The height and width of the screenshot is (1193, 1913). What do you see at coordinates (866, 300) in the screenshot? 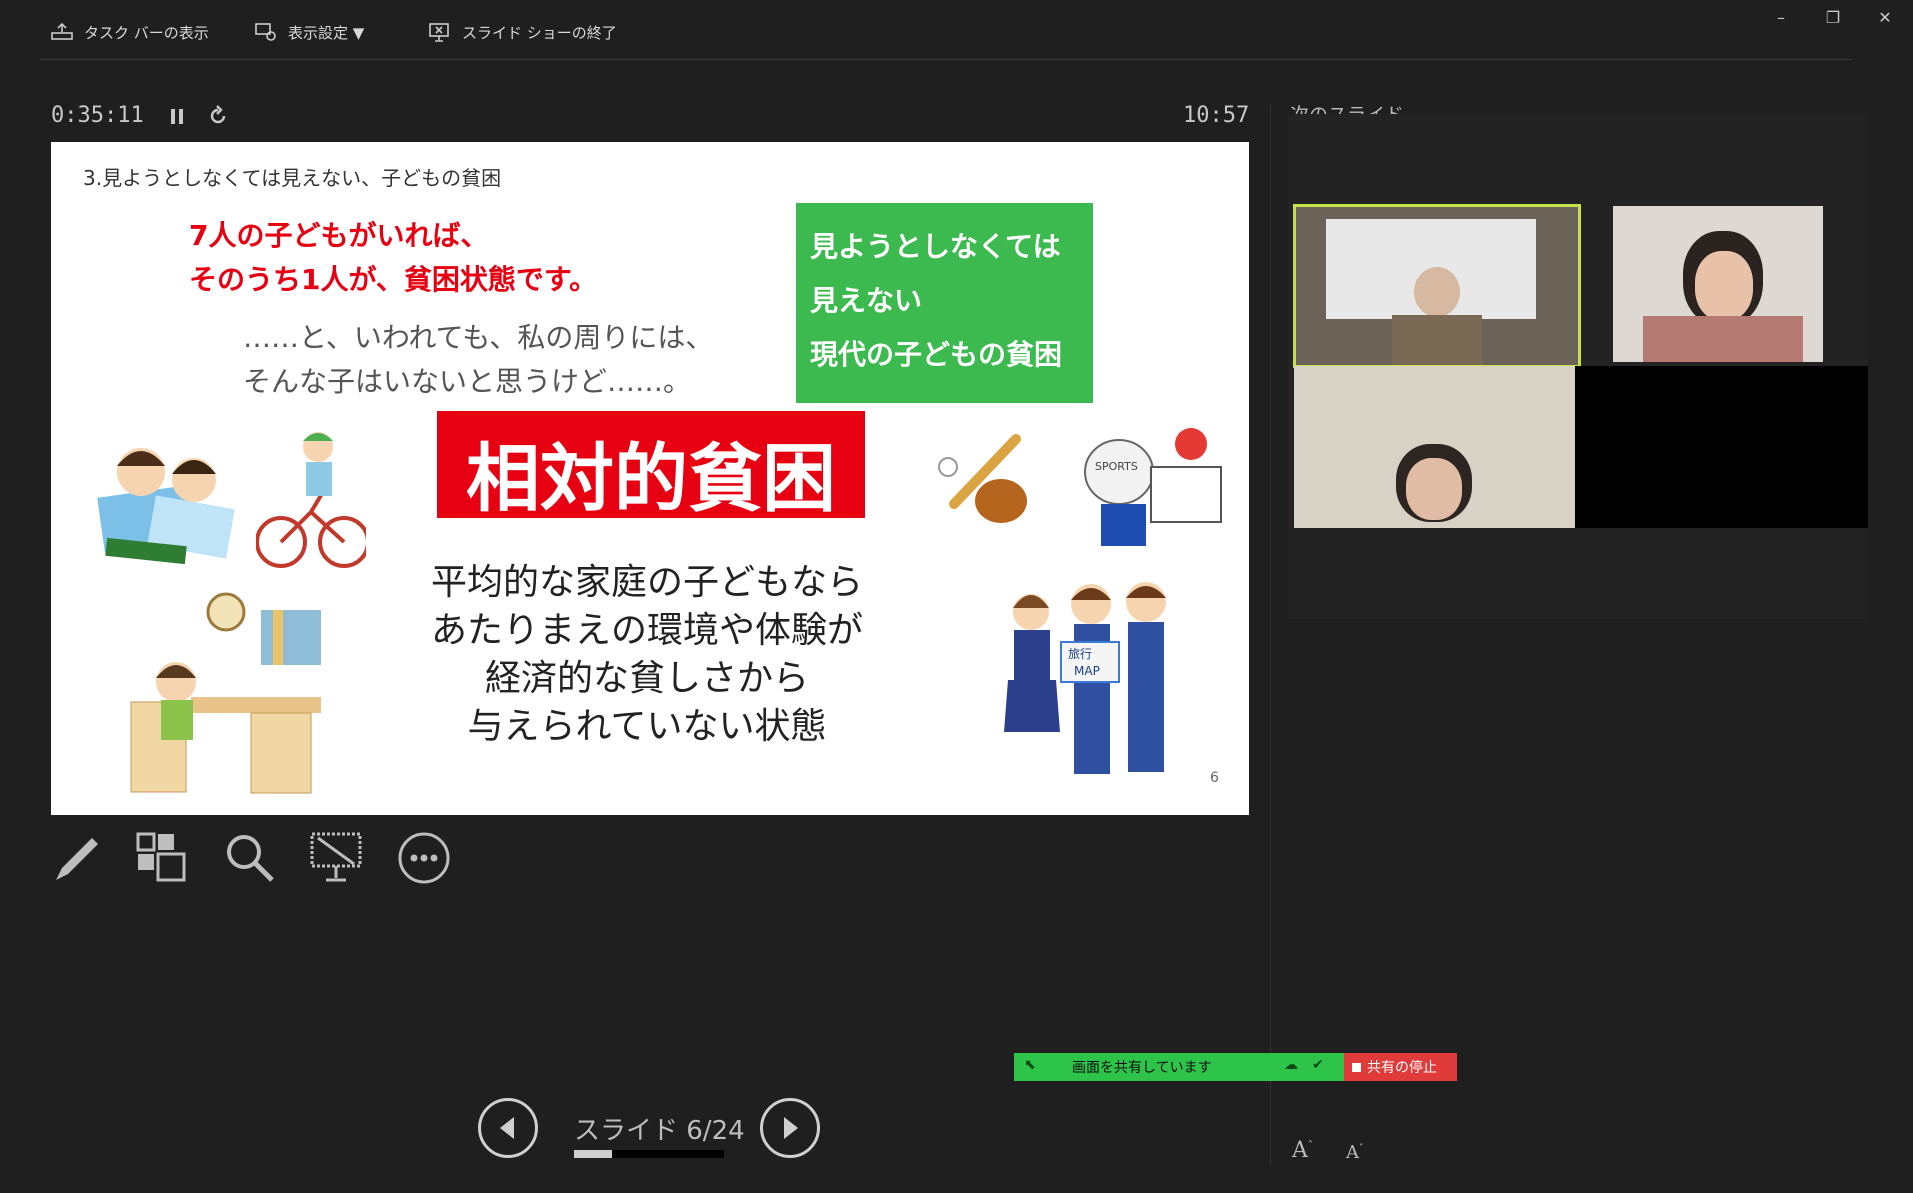
I see `green-box-line-2: 見えない` at bounding box center [866, 300].